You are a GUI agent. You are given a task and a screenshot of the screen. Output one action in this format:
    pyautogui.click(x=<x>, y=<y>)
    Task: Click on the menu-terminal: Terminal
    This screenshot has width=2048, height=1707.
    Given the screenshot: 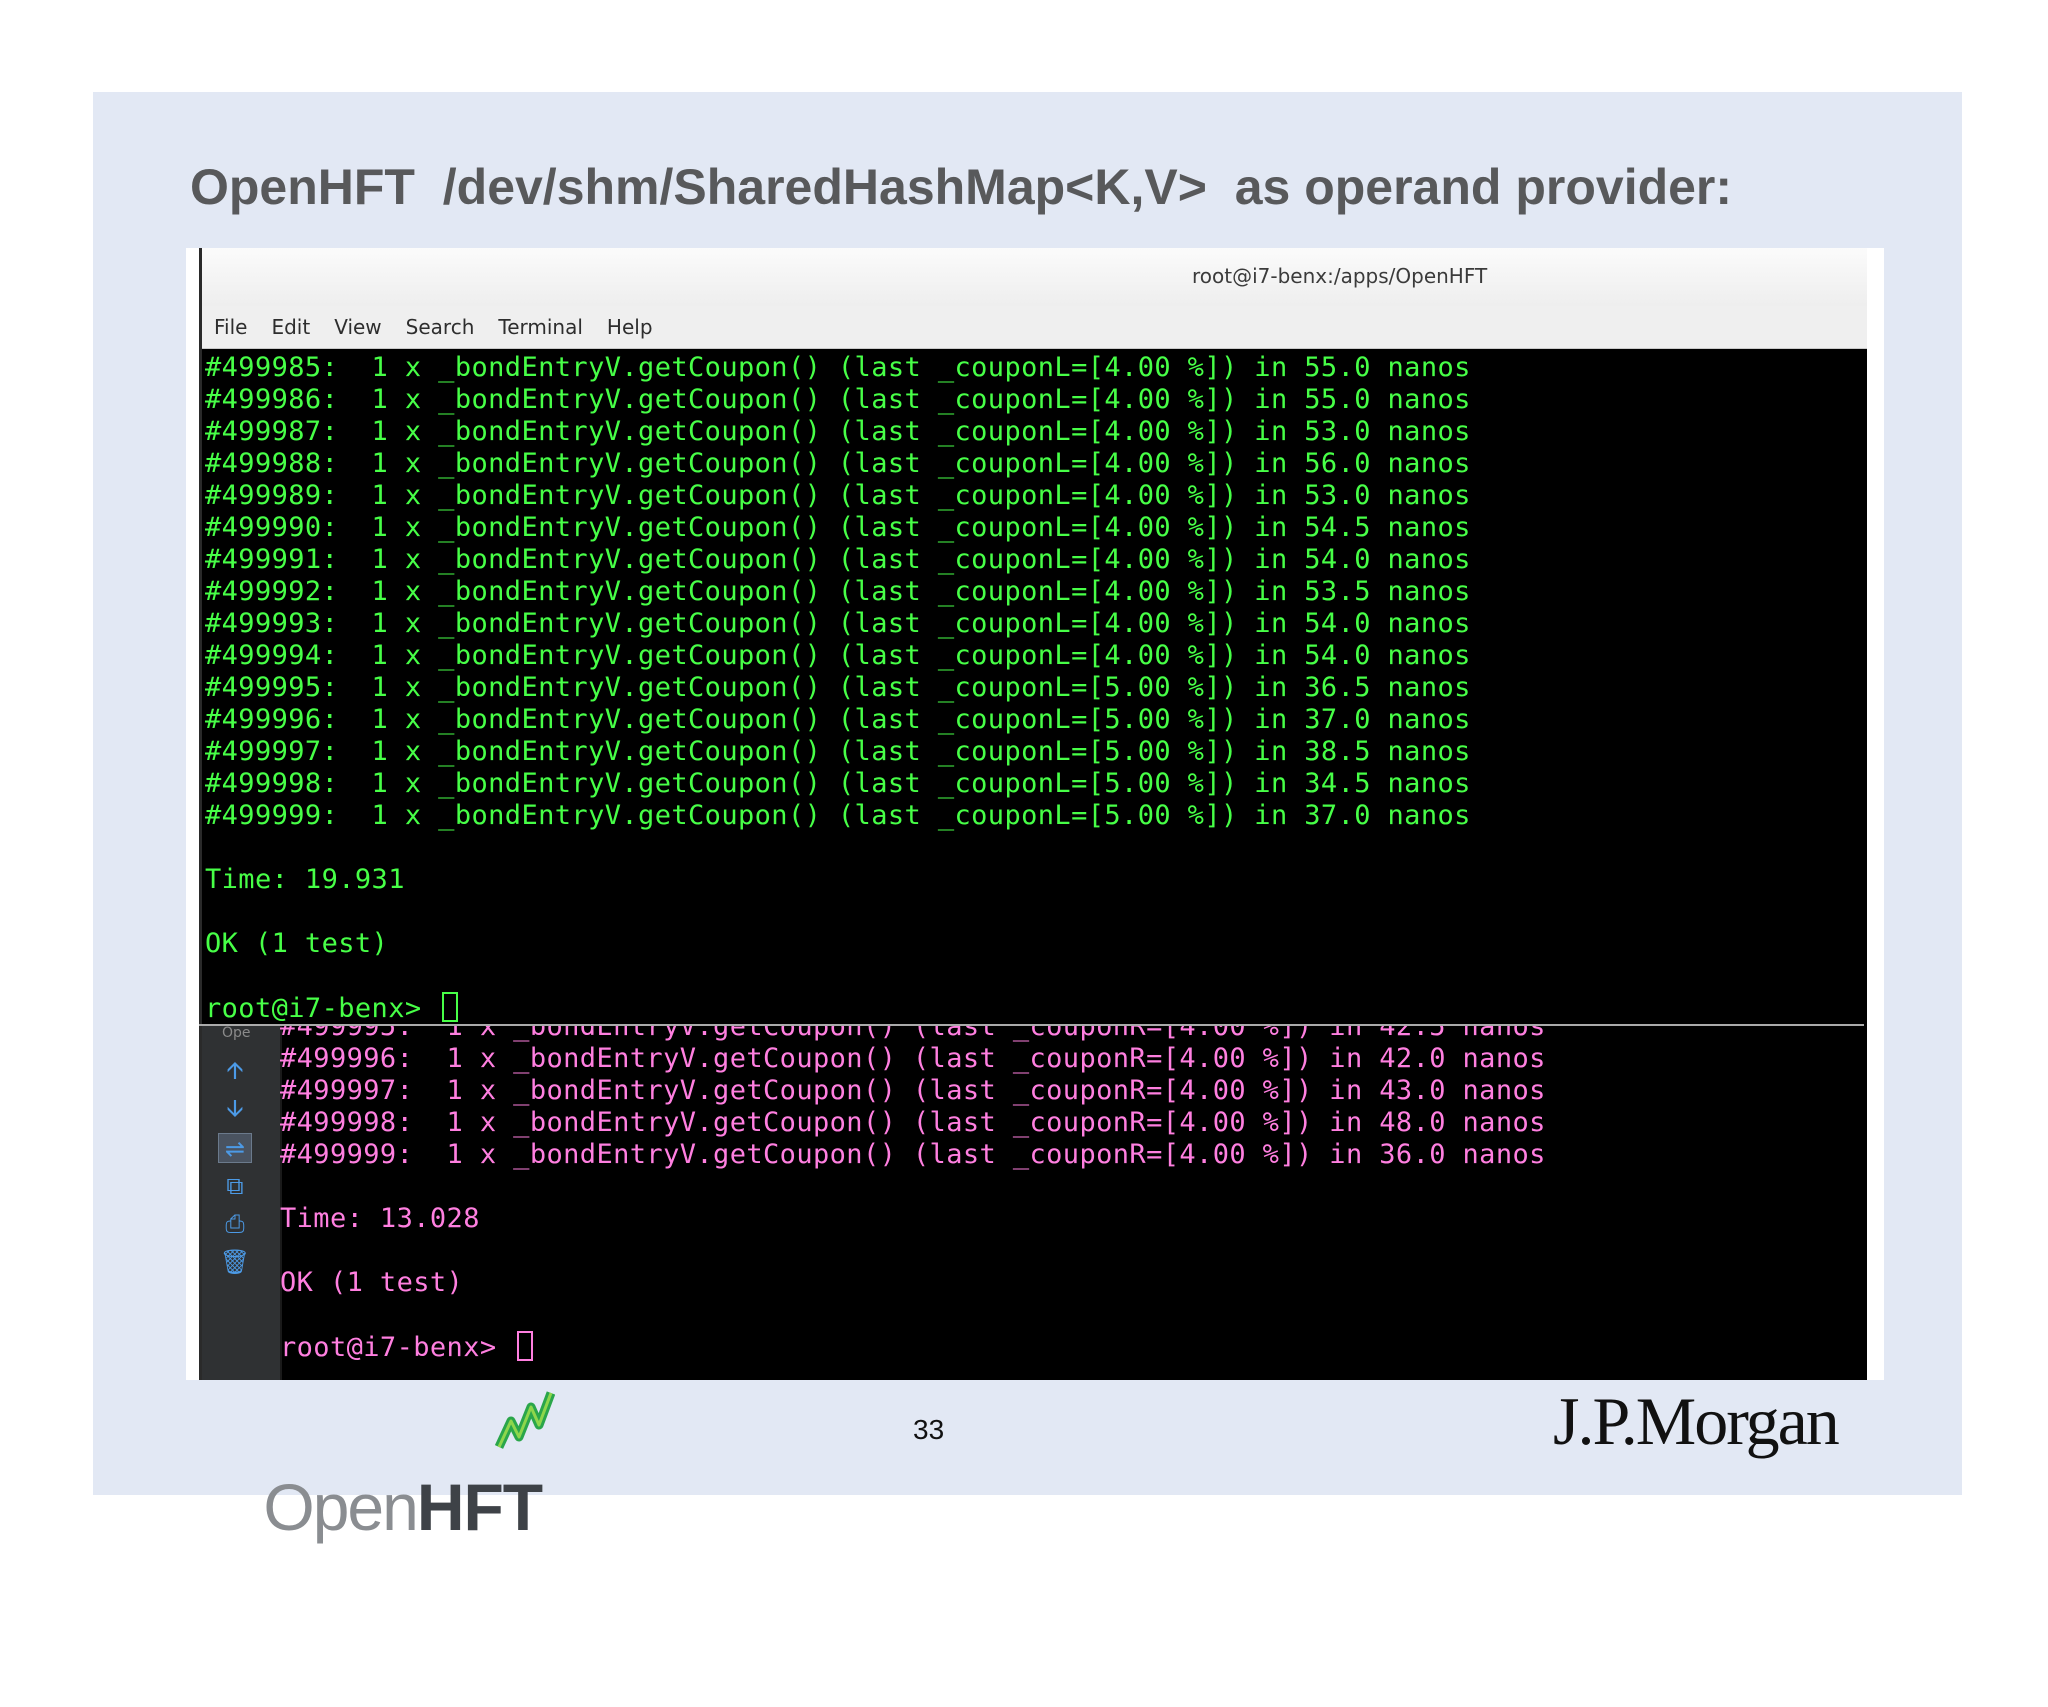 What is the action you would take?
    pyautogui.click(x=540, y=327)
    